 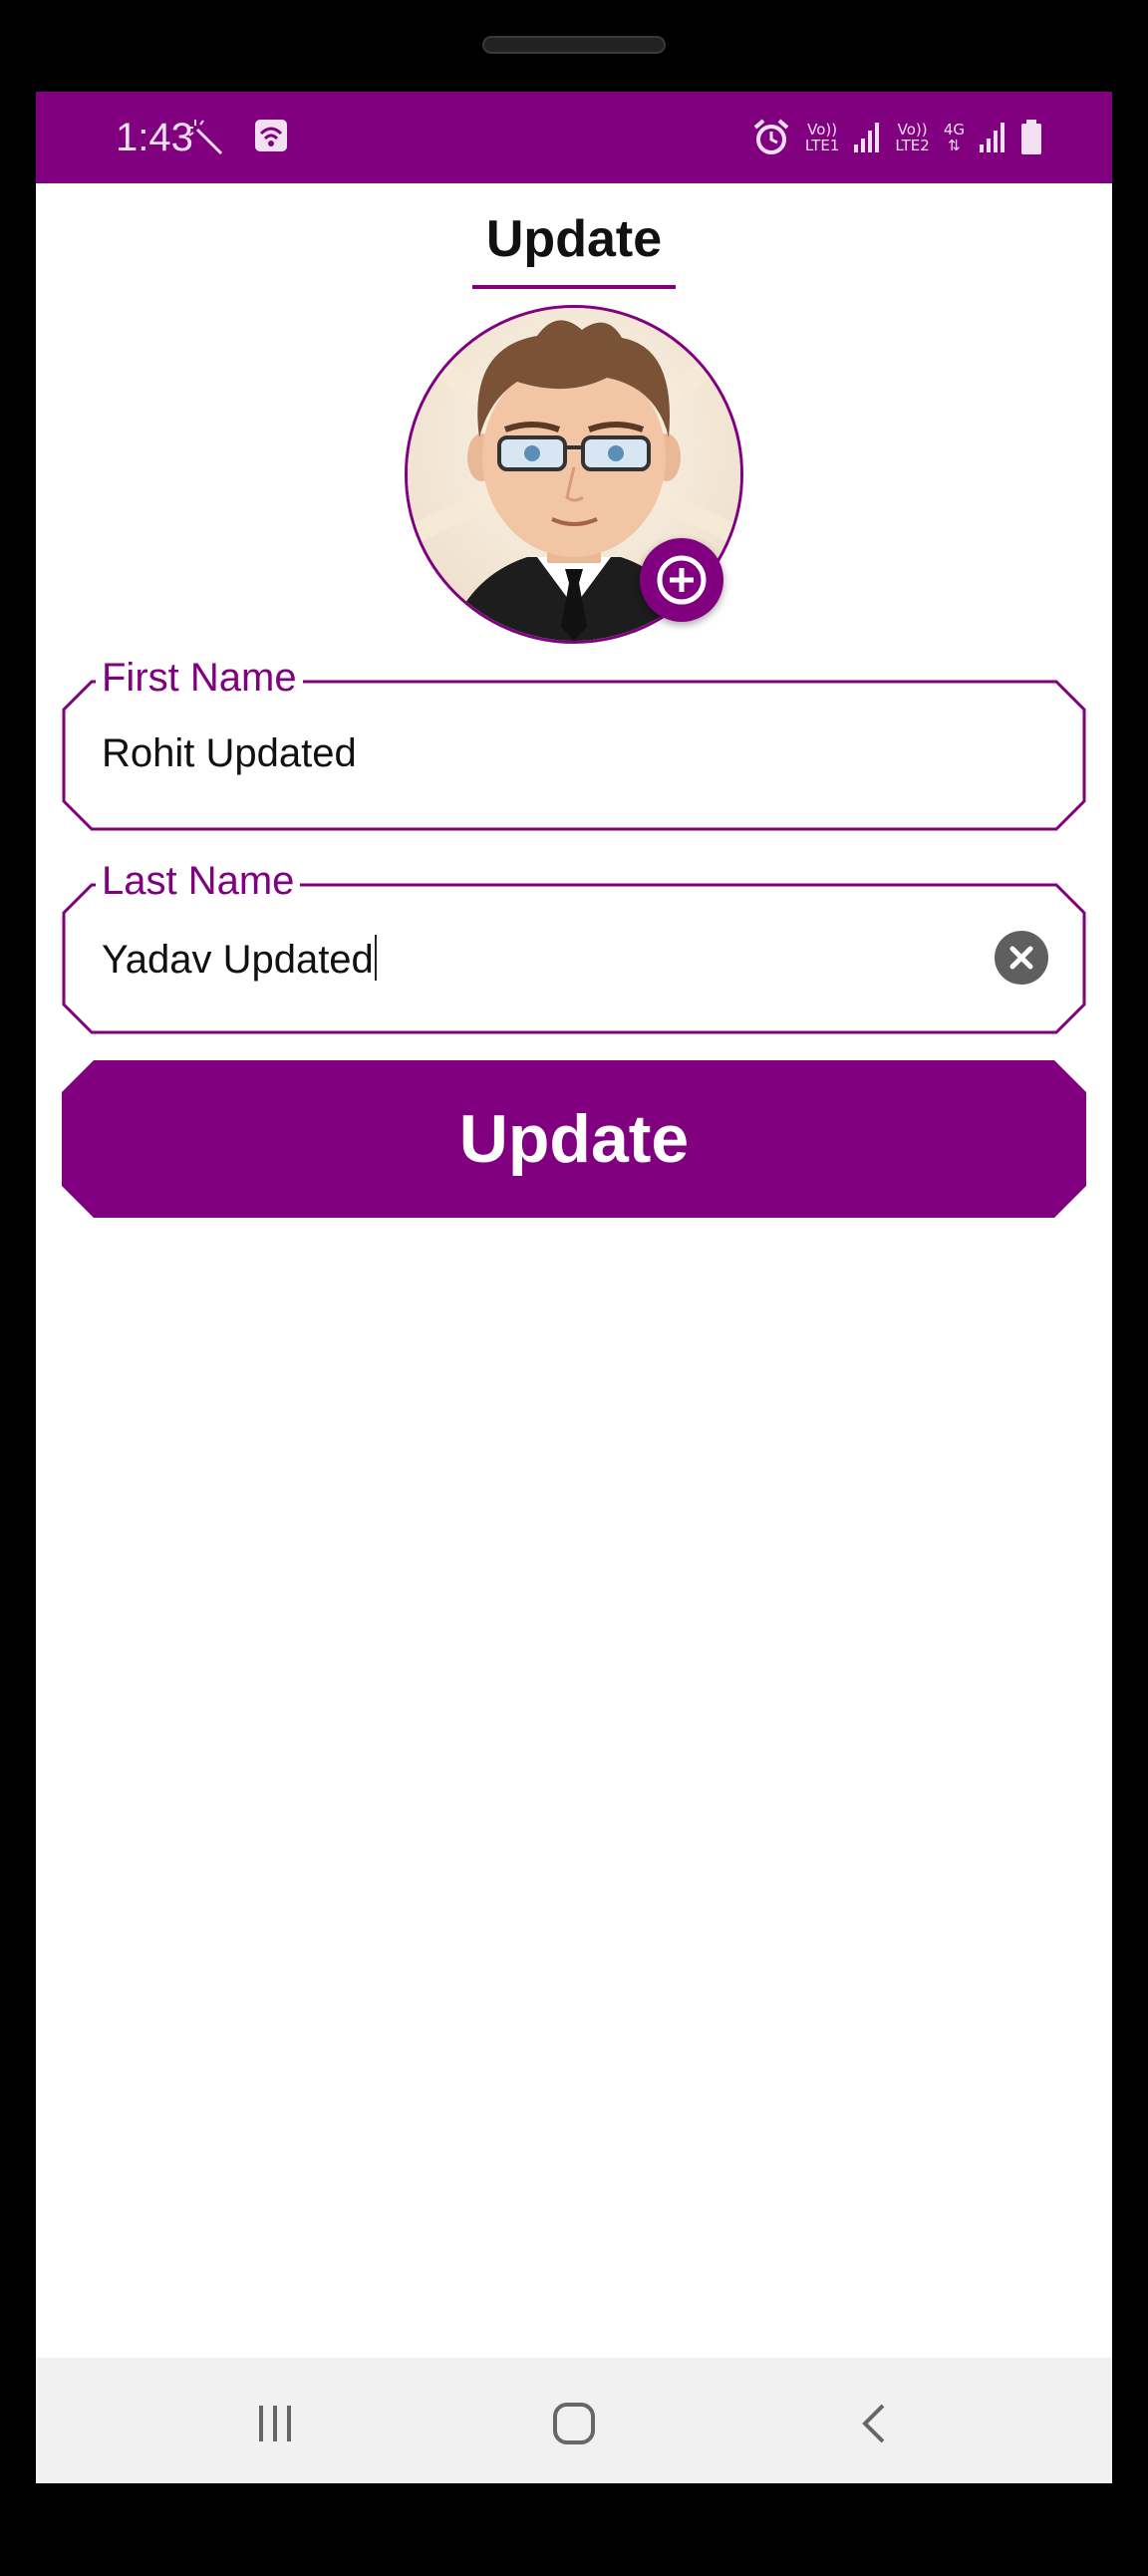 I want to click on recent-apps-button, so click(x=275, y=2423).